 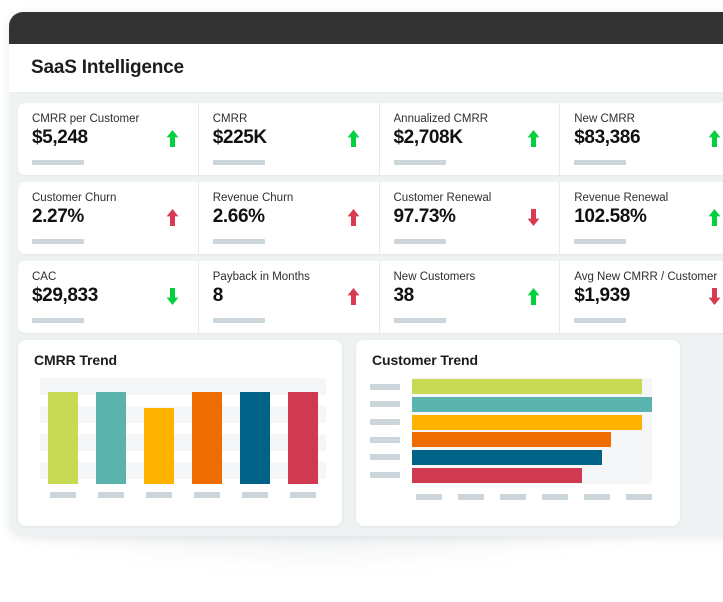 I want to click on kpi-card: Payback in Months 8, so click(x=288, y=297).